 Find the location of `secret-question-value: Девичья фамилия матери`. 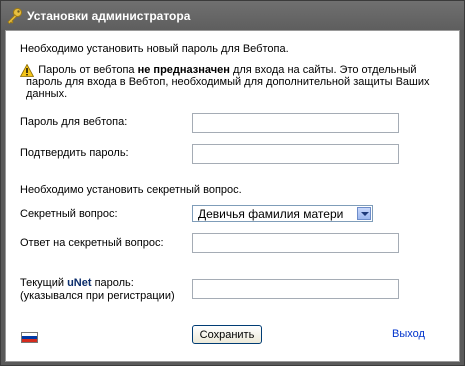

secret-question-value: Девичья фамилия матери is located at coordinates (271, 214).